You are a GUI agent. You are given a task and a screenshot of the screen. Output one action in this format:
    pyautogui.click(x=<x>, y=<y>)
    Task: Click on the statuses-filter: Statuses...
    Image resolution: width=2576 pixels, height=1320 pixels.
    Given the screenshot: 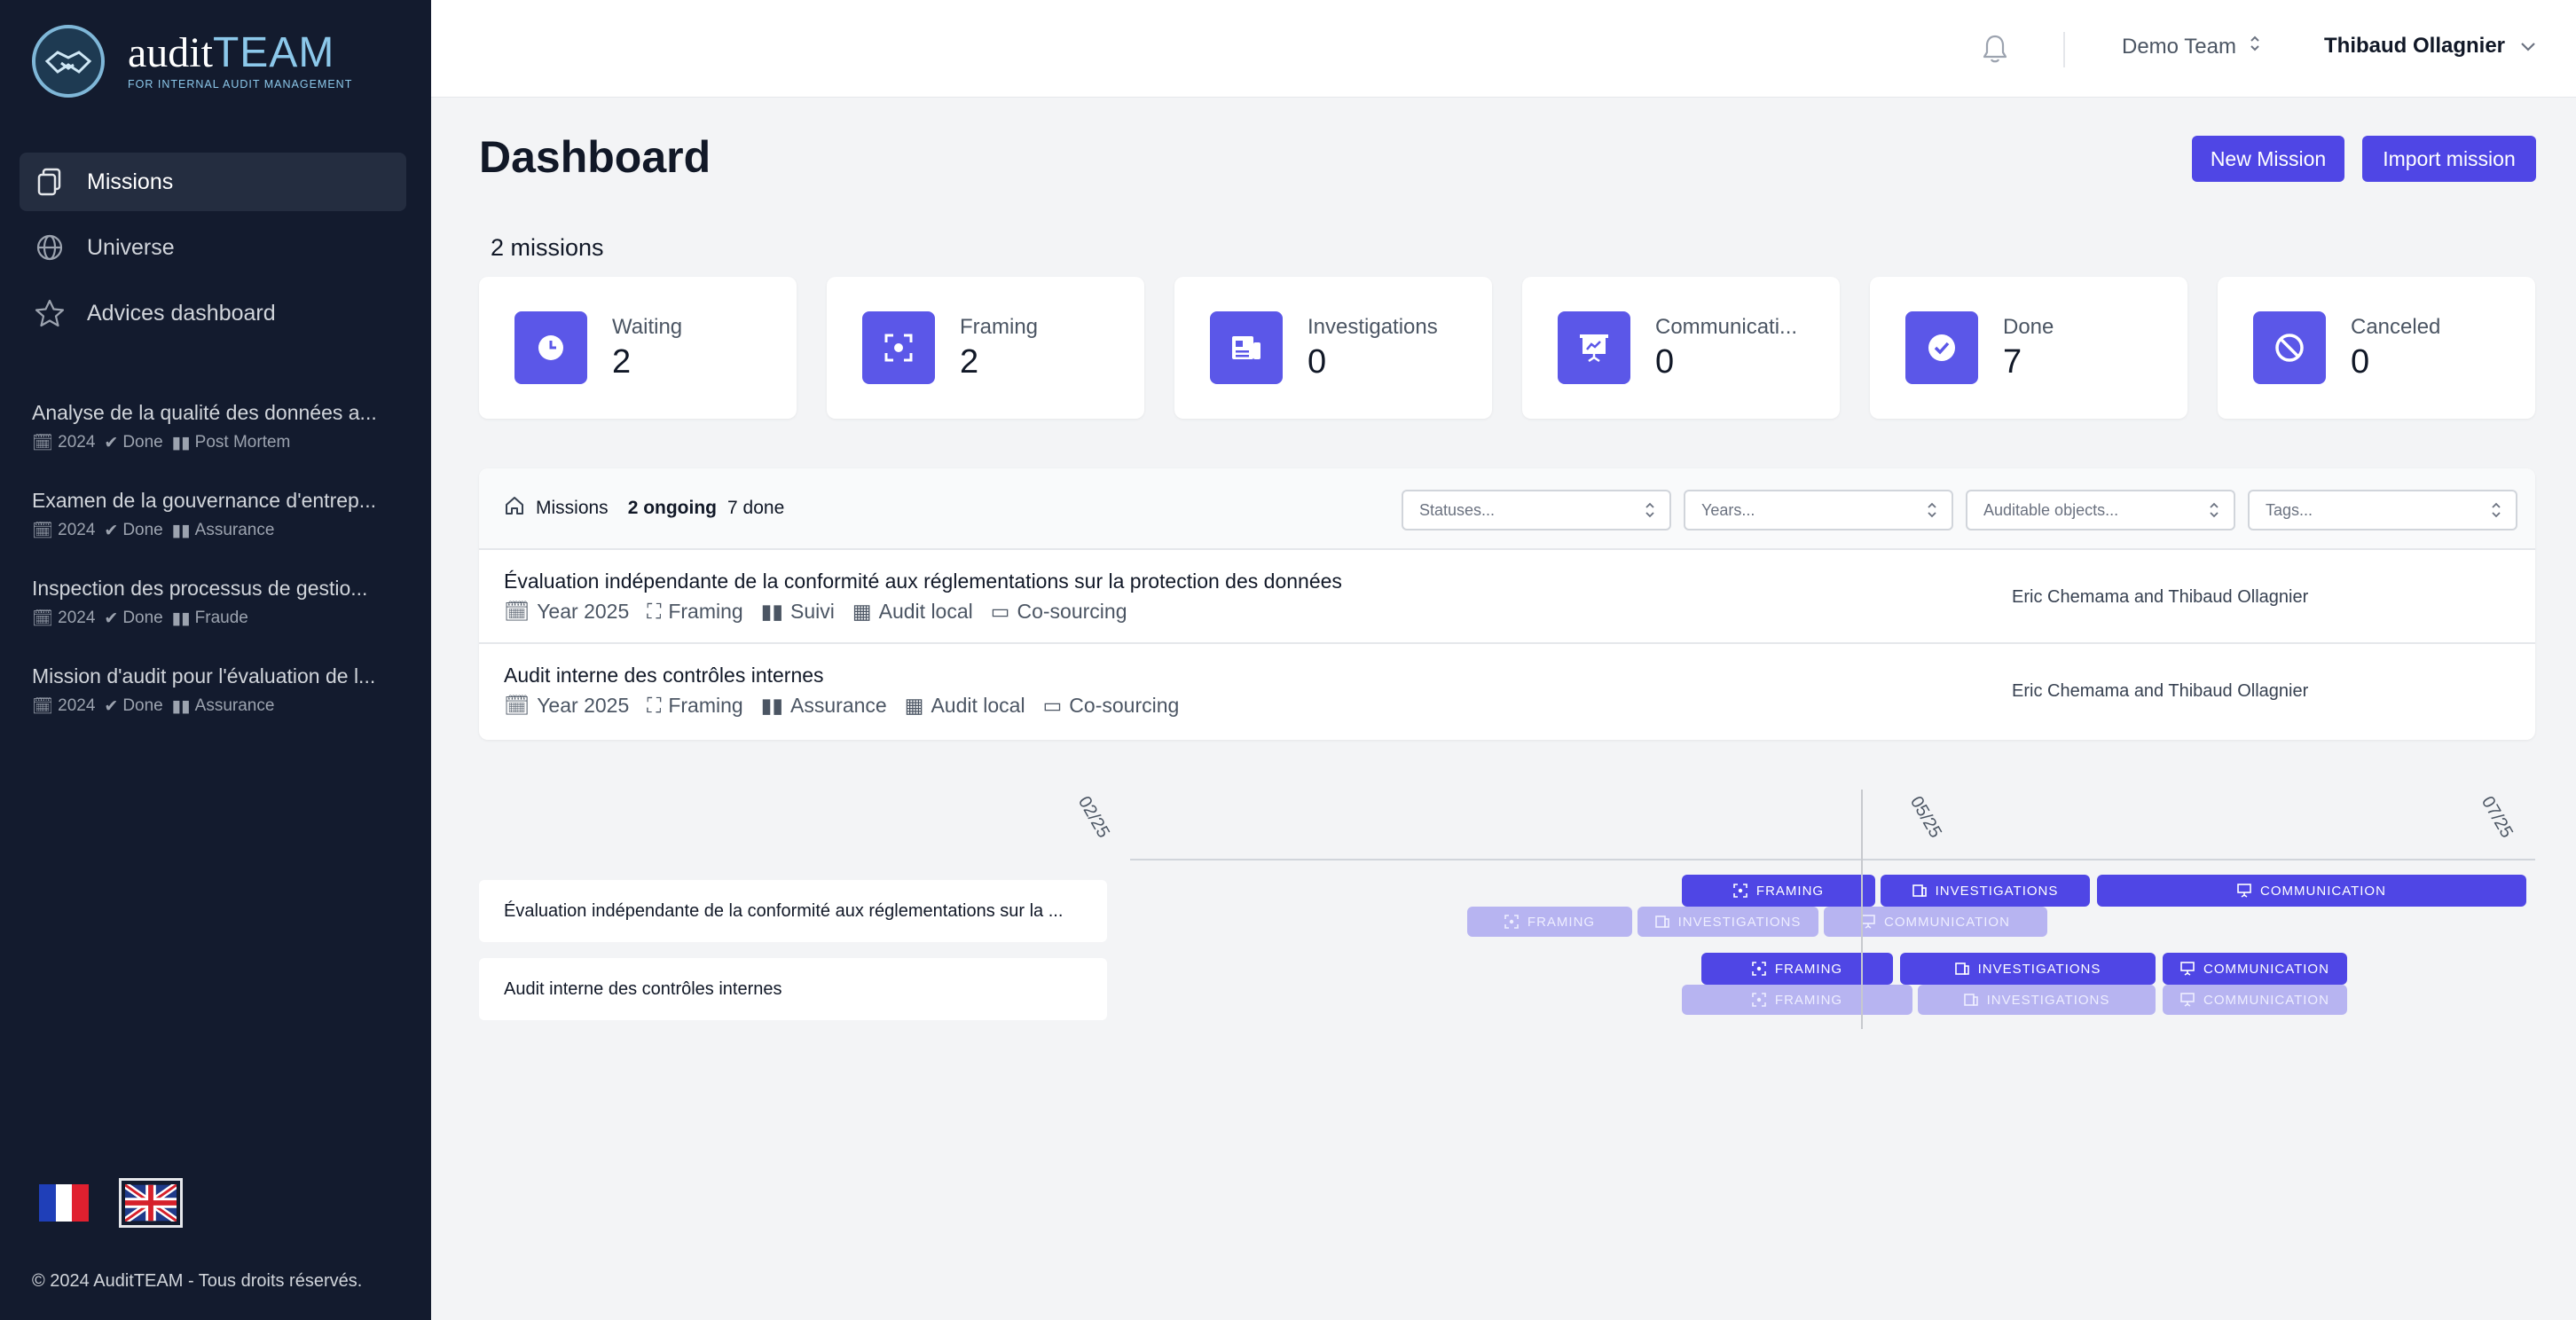 What is the action you would take?
    pyautogui.click(x=1536, y=510)
    